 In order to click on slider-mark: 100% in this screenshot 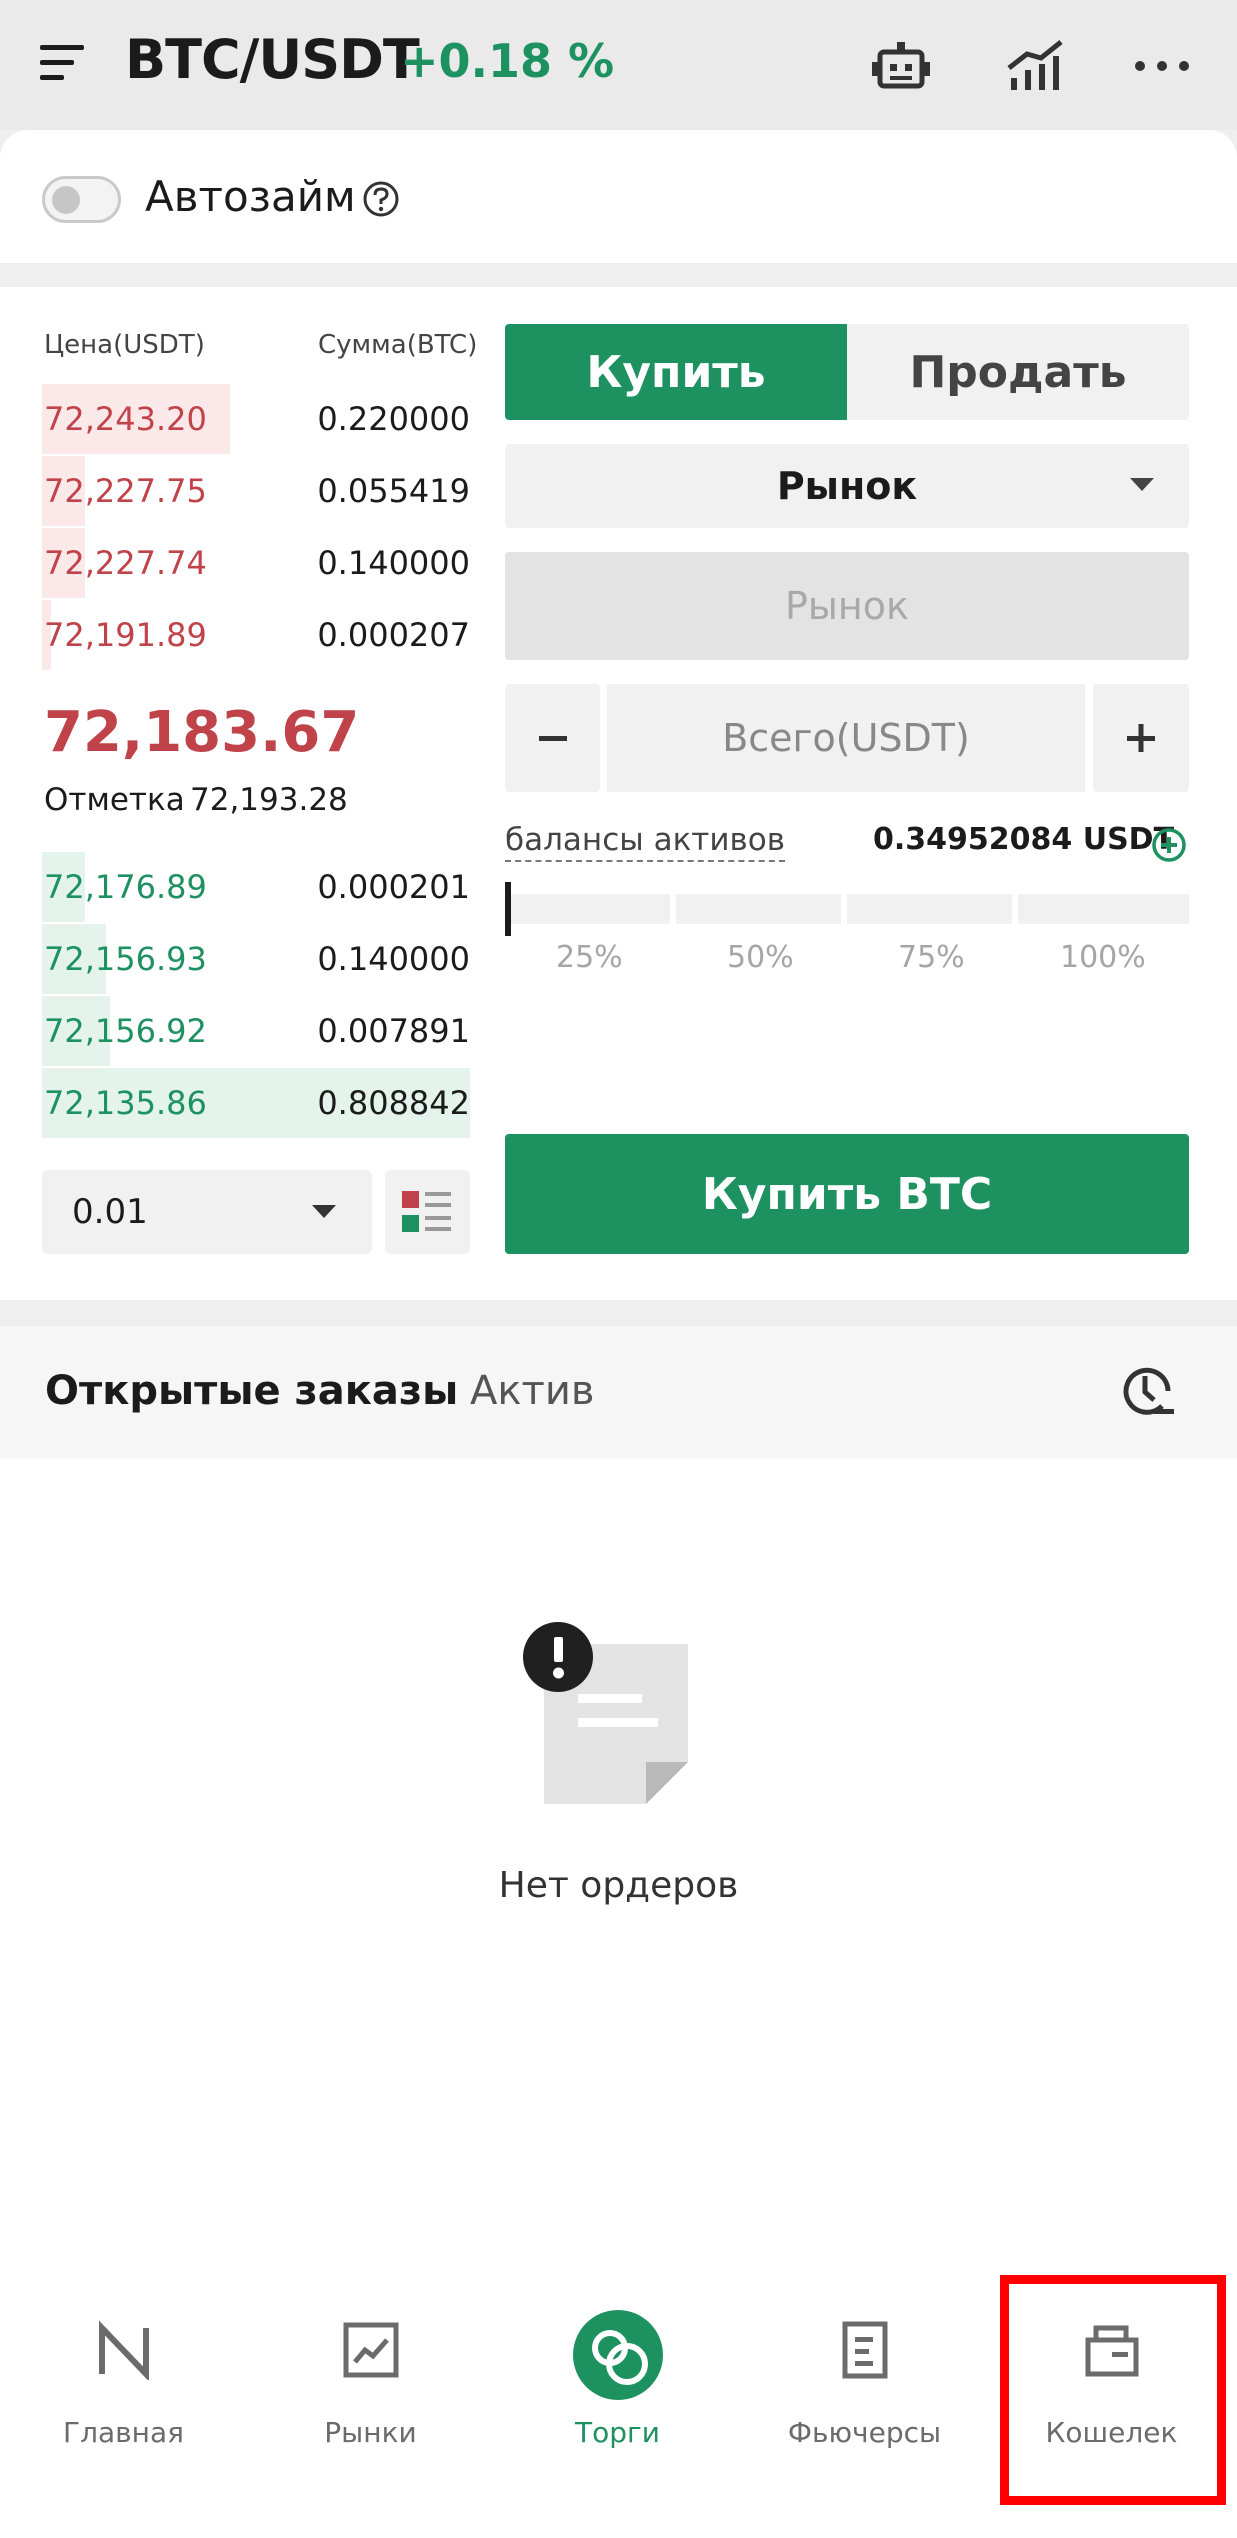, I will do `click(1103, 957)`.